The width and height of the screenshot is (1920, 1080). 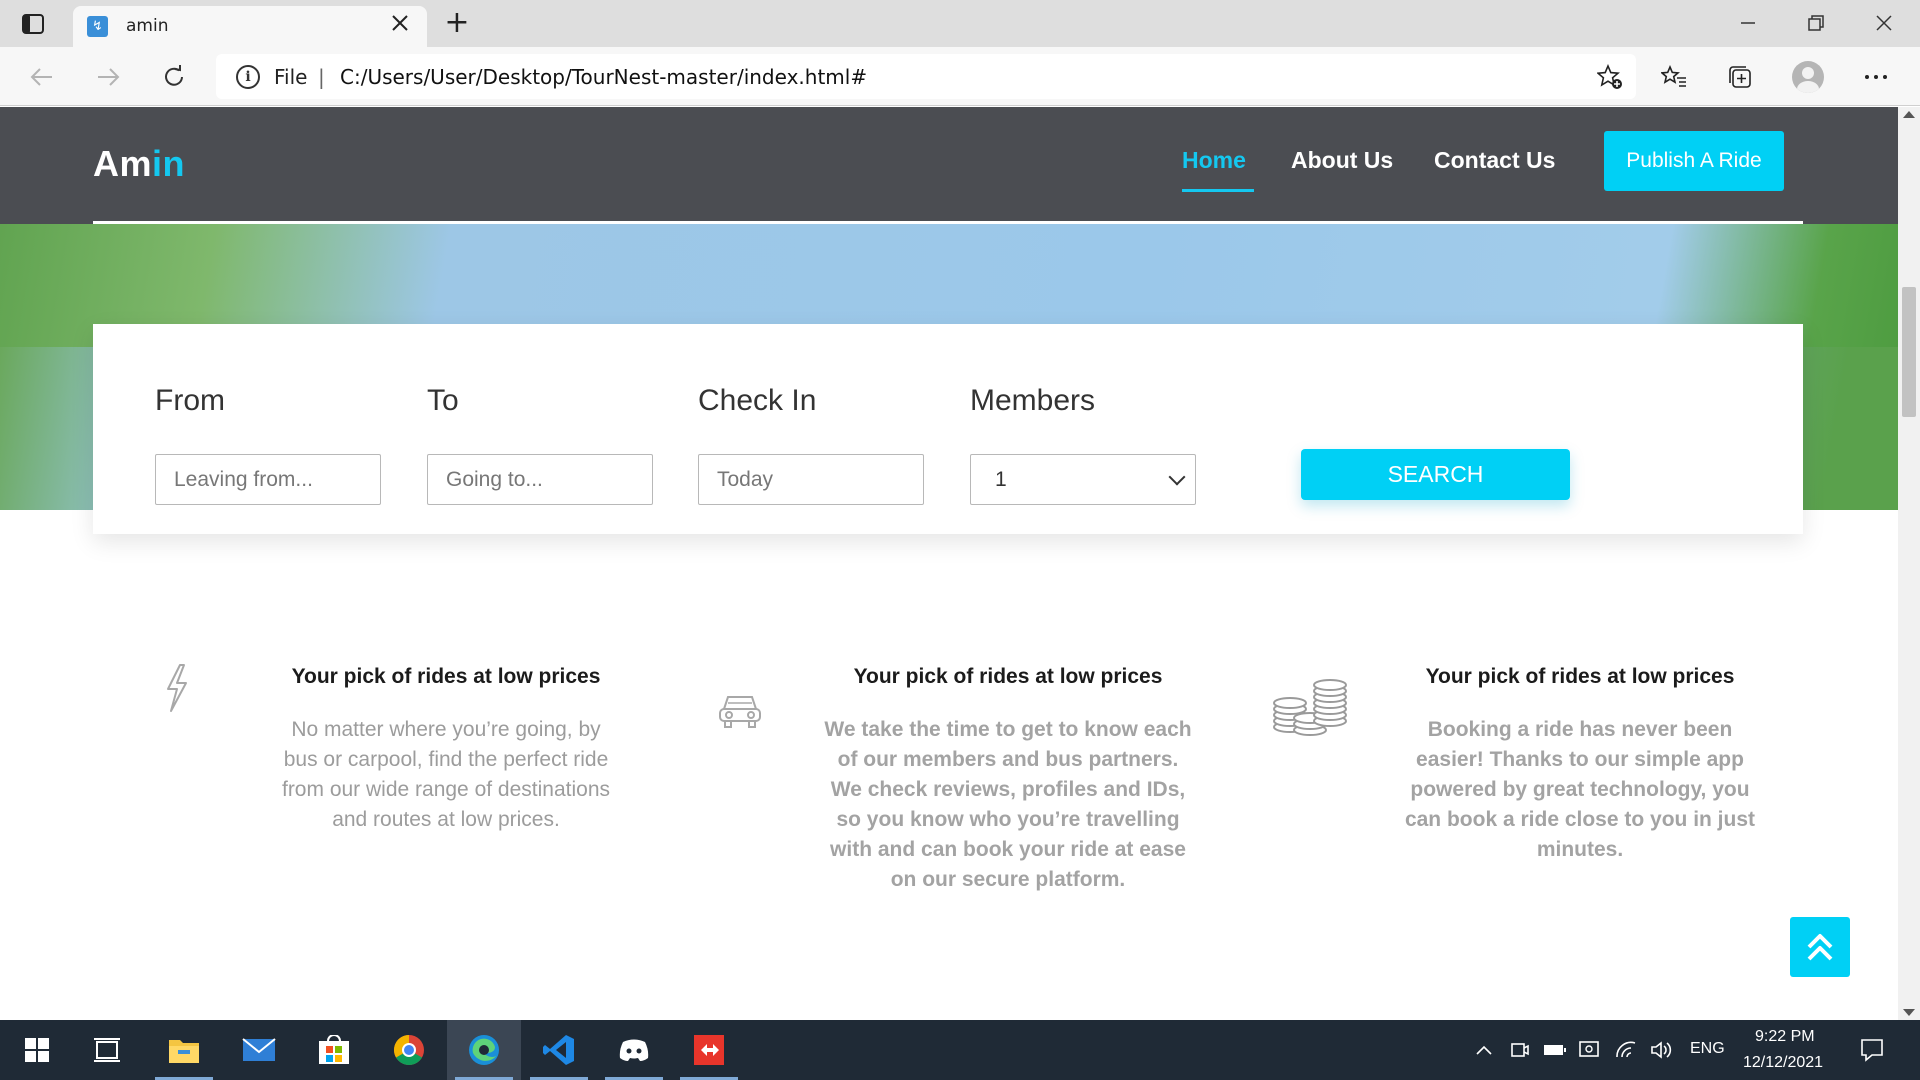 What do you see at coordinates (757, 400) in the screenshot?
I see `check-in-label: Check In` at bounding box center [757, 400].